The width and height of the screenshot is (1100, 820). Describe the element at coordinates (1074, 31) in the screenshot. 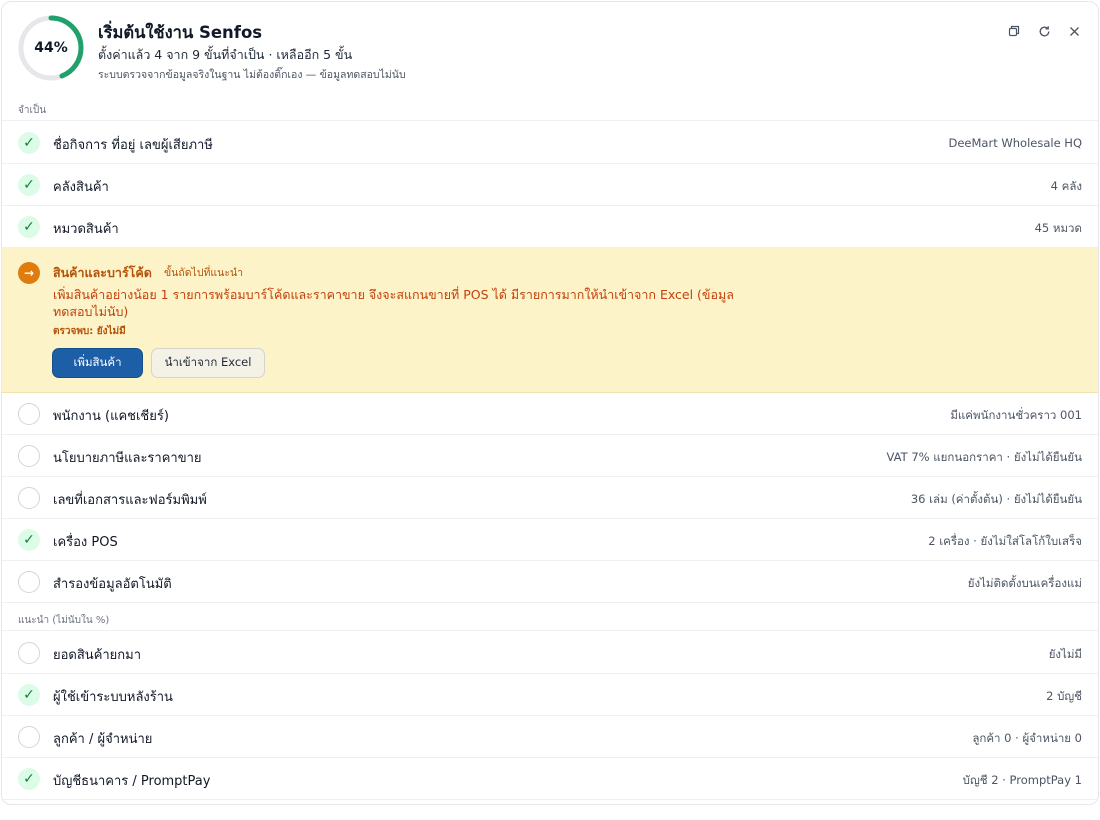

I see `close-icon` at that location.